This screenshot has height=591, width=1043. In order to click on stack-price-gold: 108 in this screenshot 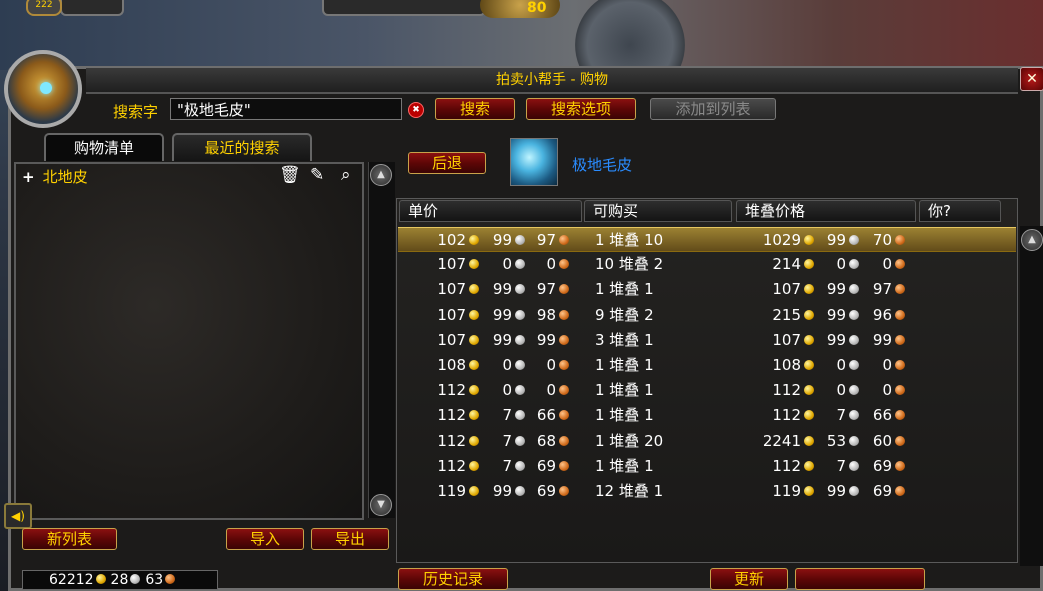, I will do `click(786, 365)`.